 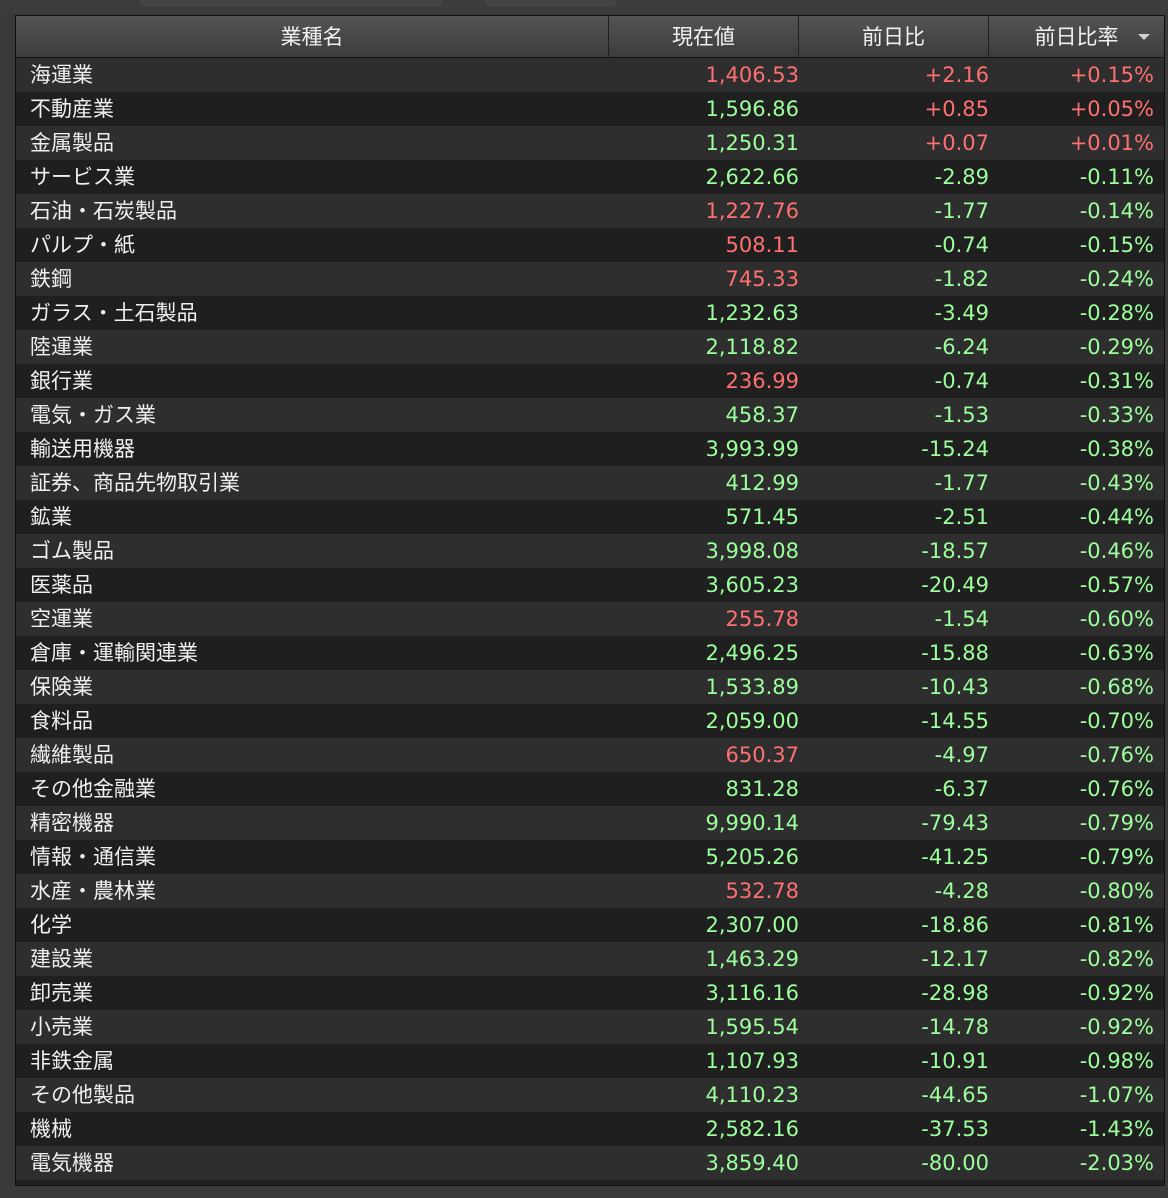 What do you see at coordinates (590, 381) in the screenshot?
I see `table-row: 銀行業 236.99 -0.74 -0.31%` at bounding box center [590, 381].